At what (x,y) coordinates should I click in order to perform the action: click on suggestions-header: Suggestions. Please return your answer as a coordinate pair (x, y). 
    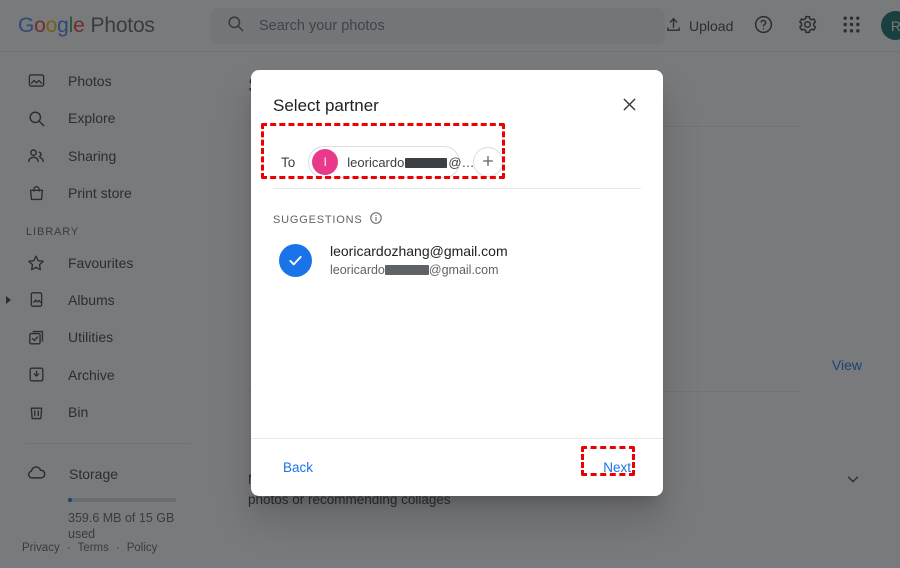
    Looking at the image, I should click on (457, 208).